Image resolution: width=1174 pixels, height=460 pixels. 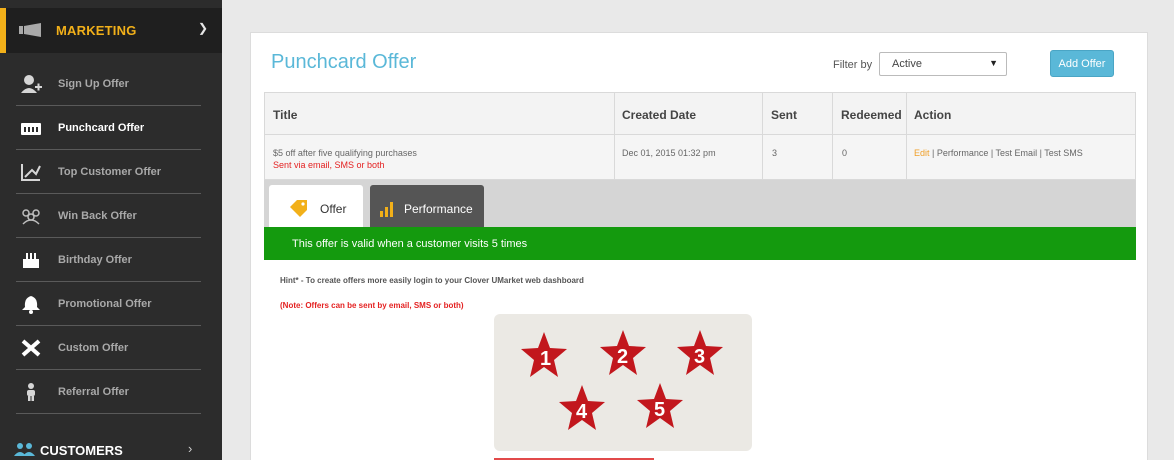 What do you see at coordinates (933, 115) in the screenshot?
I see `col-action: Action` at bounding box center [933, 115].